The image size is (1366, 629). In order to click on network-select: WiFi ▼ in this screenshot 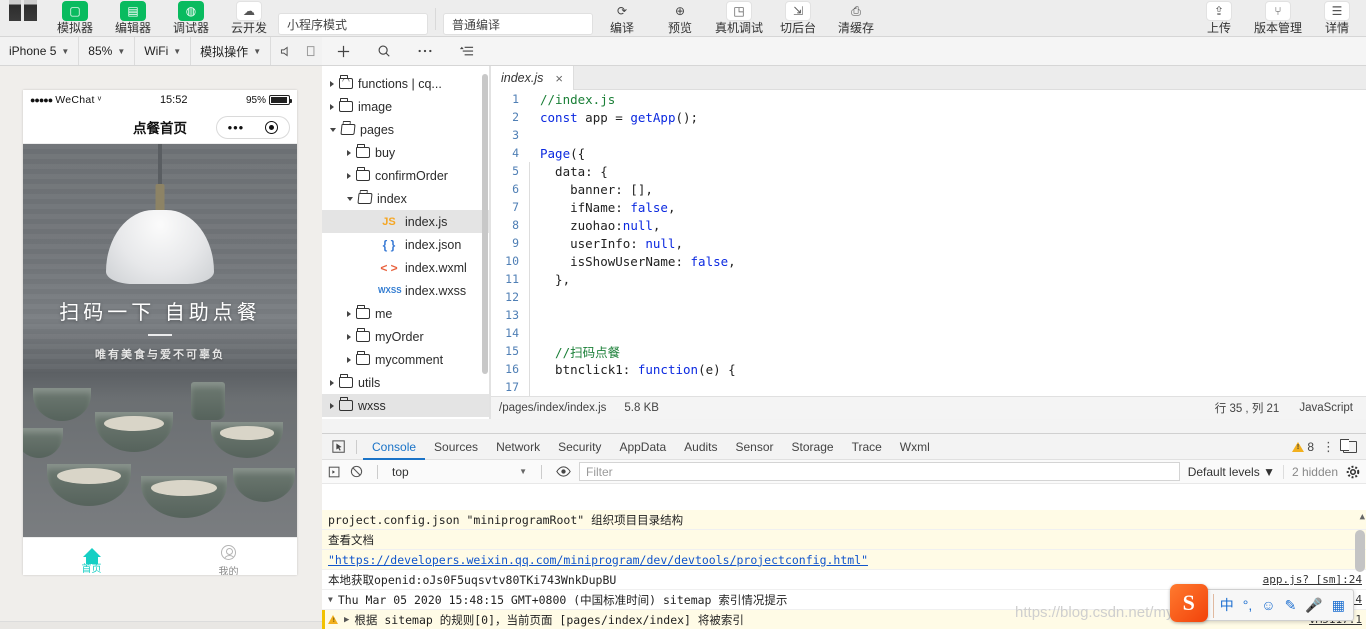, I will do `click(163, 51)`.